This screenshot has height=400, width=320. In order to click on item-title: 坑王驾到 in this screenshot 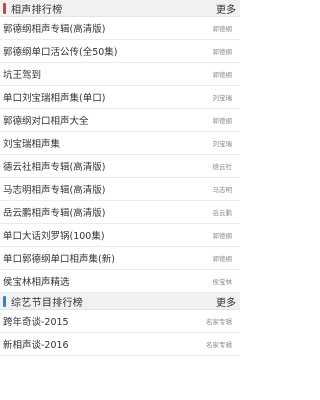, I will do `click(22, 75)`.